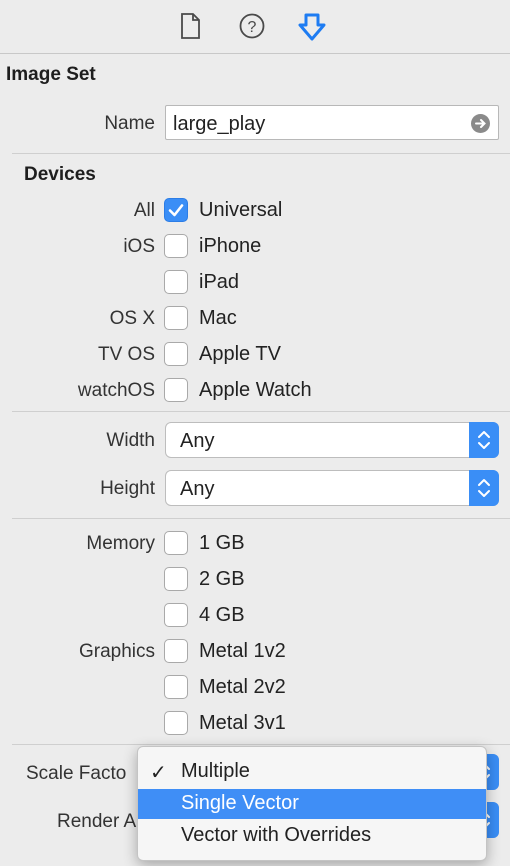 Image resolution: width=510 pixels, height=866 pixels. Describe the element at coordinates (215, 771) in the screenshot. I see `menu-item-label: Multiple` at that location.